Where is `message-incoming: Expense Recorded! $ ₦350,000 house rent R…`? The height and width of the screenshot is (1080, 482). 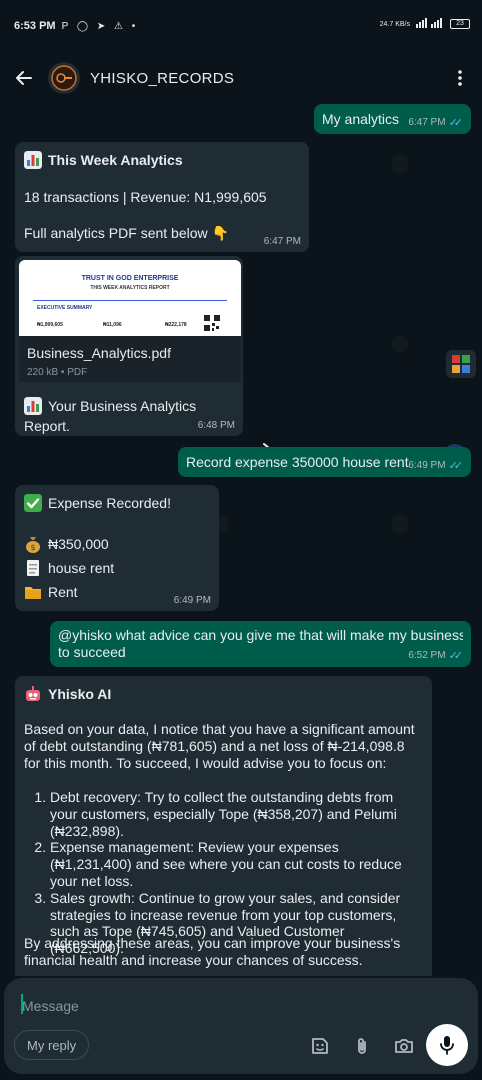
message-incoming: Expense Recorded! $ ₦350,000 house rent R… is located at coordinates (117, 548).